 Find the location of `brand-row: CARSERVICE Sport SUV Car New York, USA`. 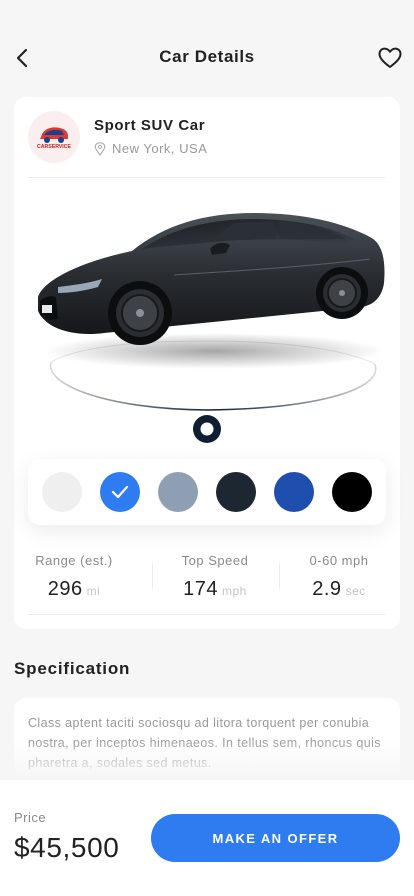

brand-row: CARSERVICE Sport SUV Car New York, USA is located at coordinates (207, 137).